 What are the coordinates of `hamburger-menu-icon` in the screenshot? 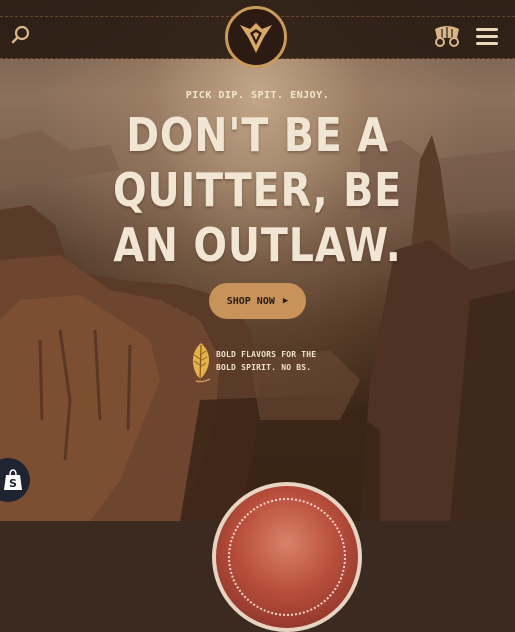 It's located at (487, 36).